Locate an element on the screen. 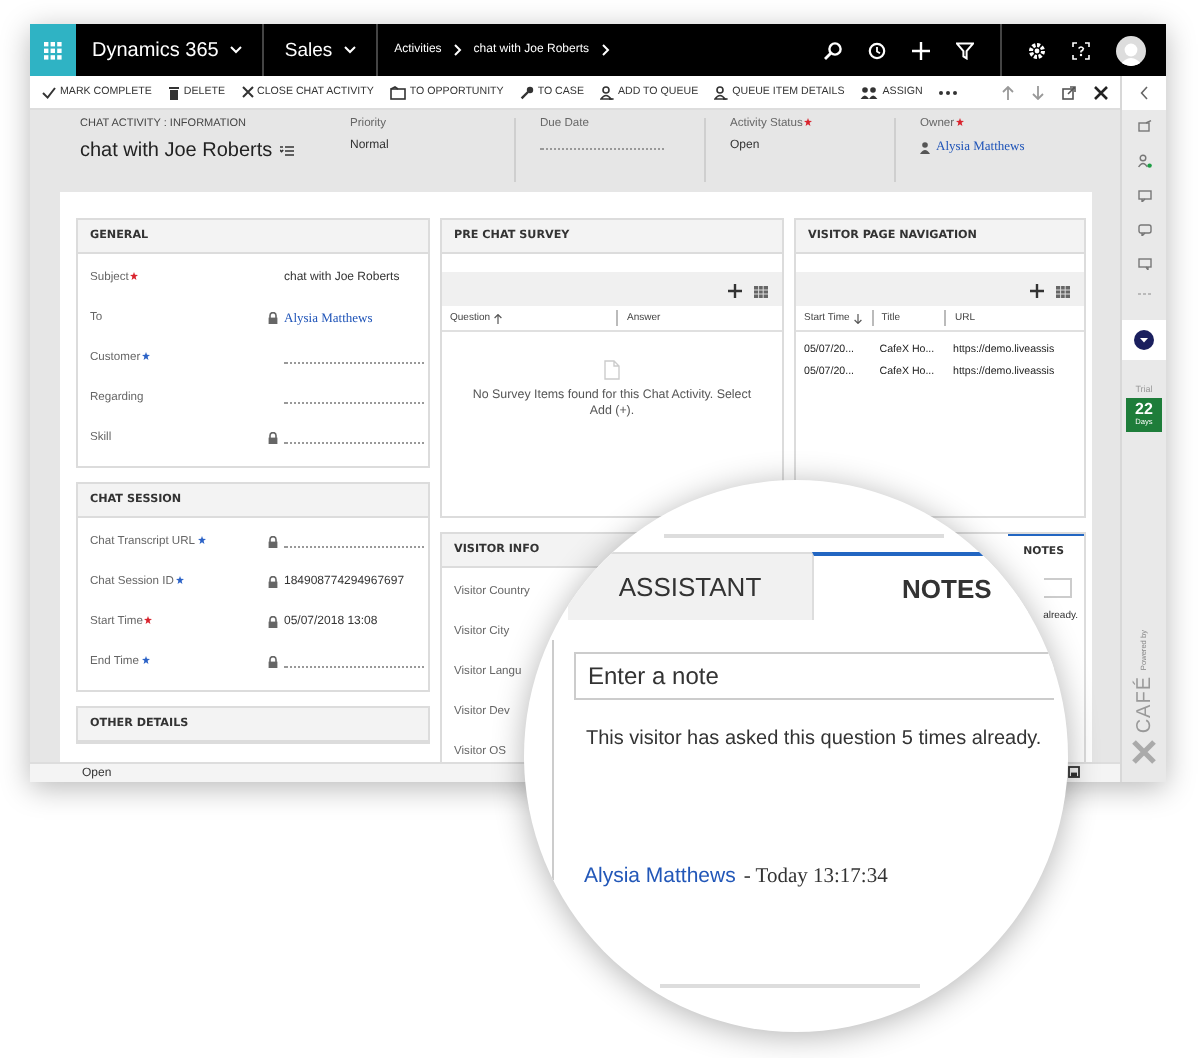  filter-icon is located at coordinates (965, 50).